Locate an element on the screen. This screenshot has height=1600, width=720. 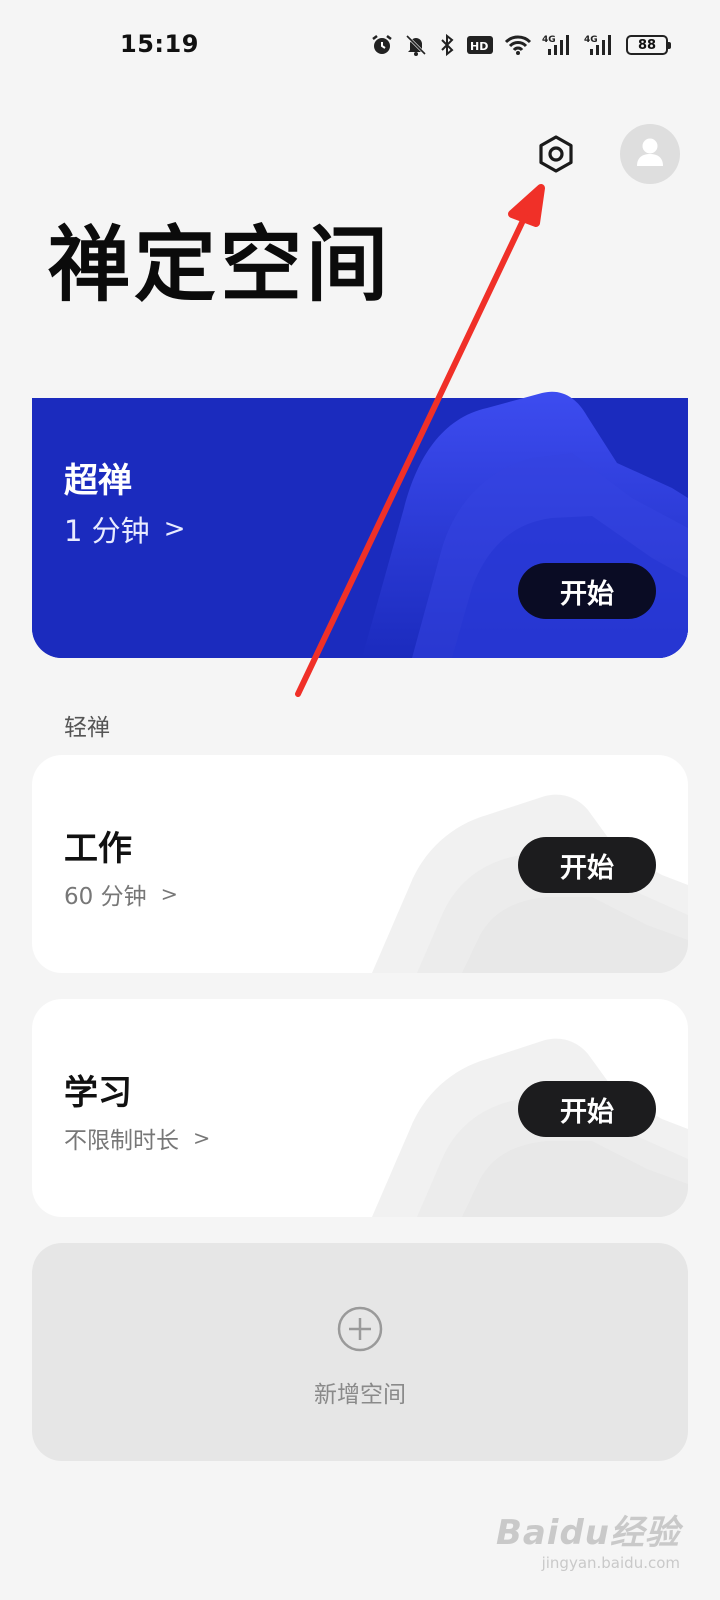
featured-title: 超禅 is located at coordinates (98, 481).